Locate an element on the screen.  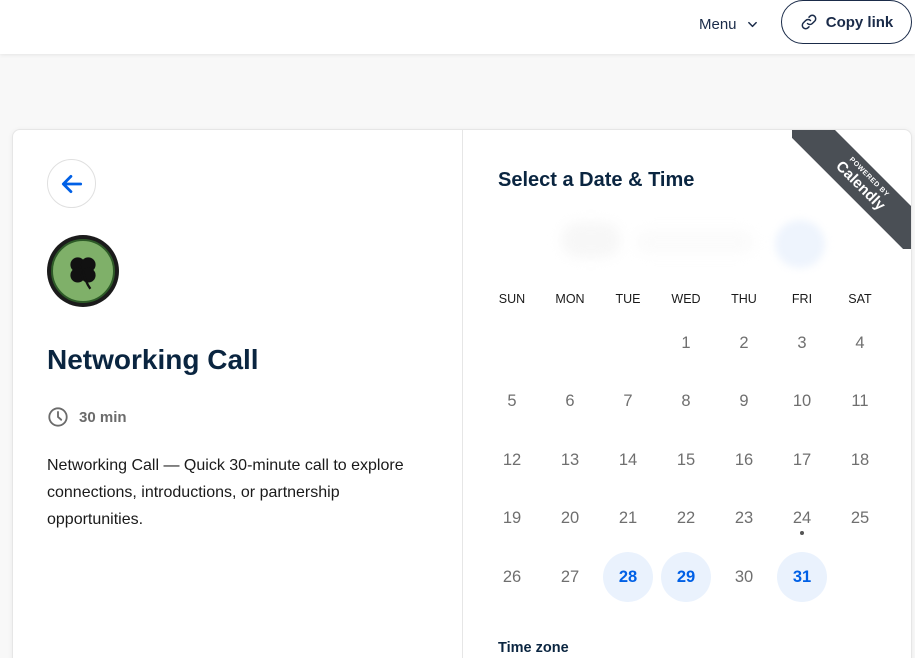
calendar-day-2: 2 is located at coordinates (744, 342).